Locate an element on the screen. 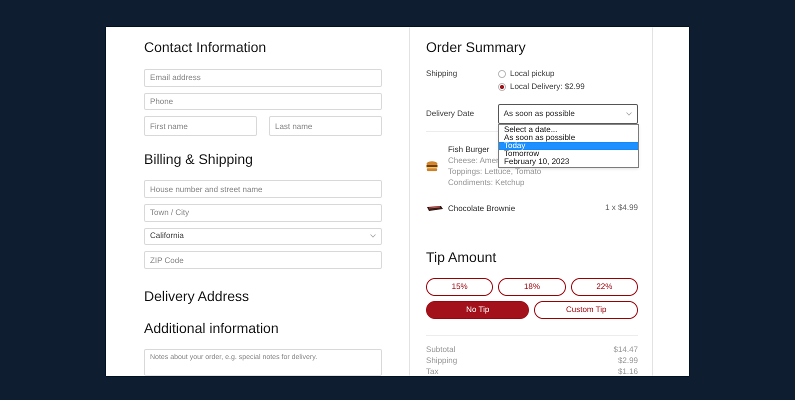 This screenshot has height=400, width=795. state-select: California is located at coordinates (263, 237).